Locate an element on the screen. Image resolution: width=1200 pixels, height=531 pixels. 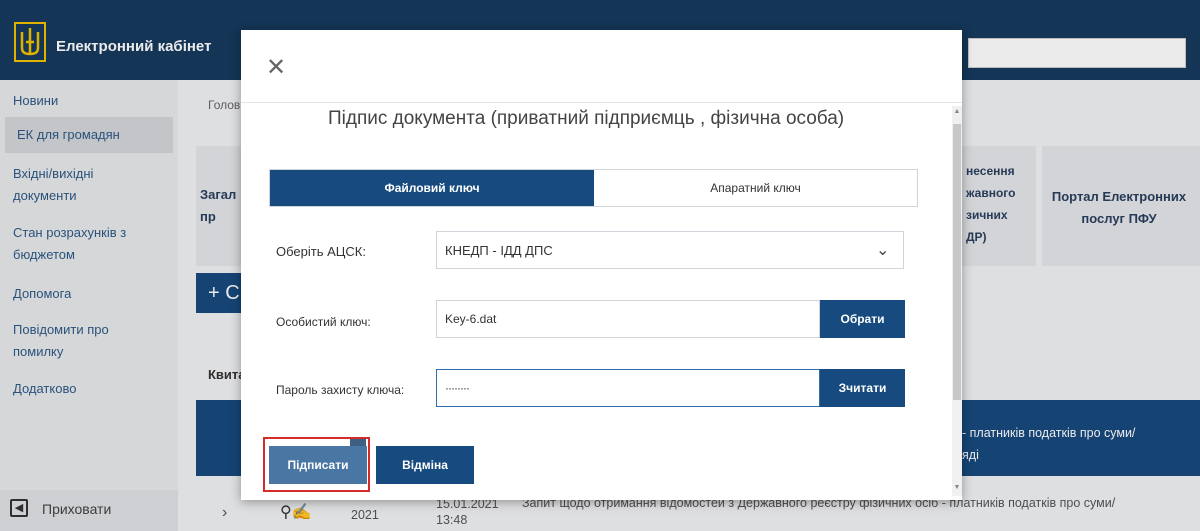
scroll-up-icon: ▲ is located at coordinates (957, 113).